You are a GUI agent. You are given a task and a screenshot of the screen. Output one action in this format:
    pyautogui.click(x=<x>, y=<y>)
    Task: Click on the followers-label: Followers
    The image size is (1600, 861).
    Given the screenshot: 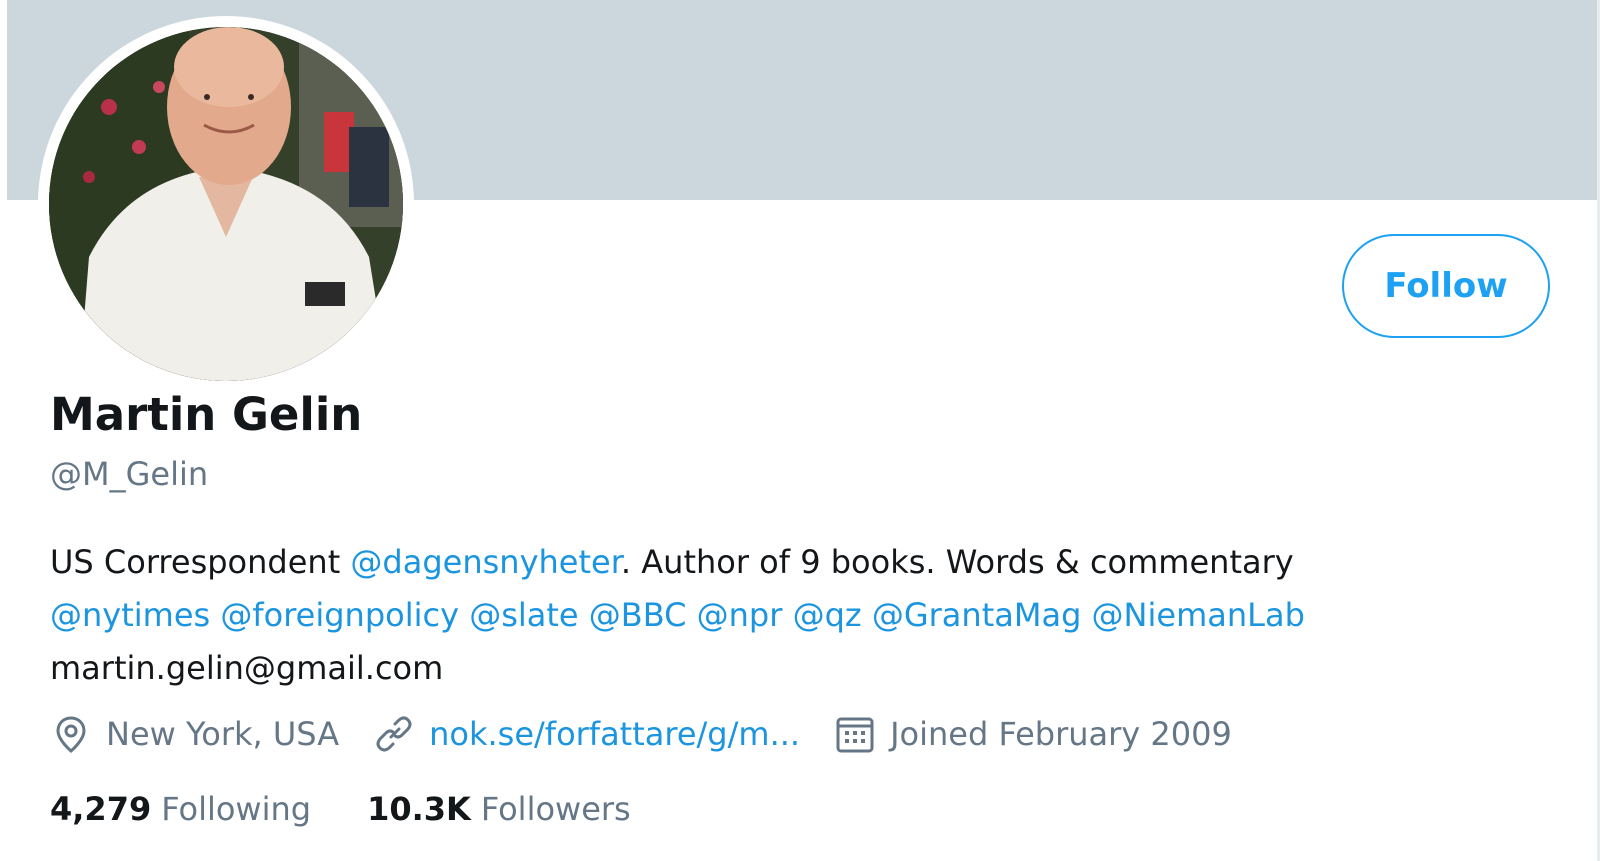 What is the action you would take?
    pyautogui.click(x=555, y=809)
    